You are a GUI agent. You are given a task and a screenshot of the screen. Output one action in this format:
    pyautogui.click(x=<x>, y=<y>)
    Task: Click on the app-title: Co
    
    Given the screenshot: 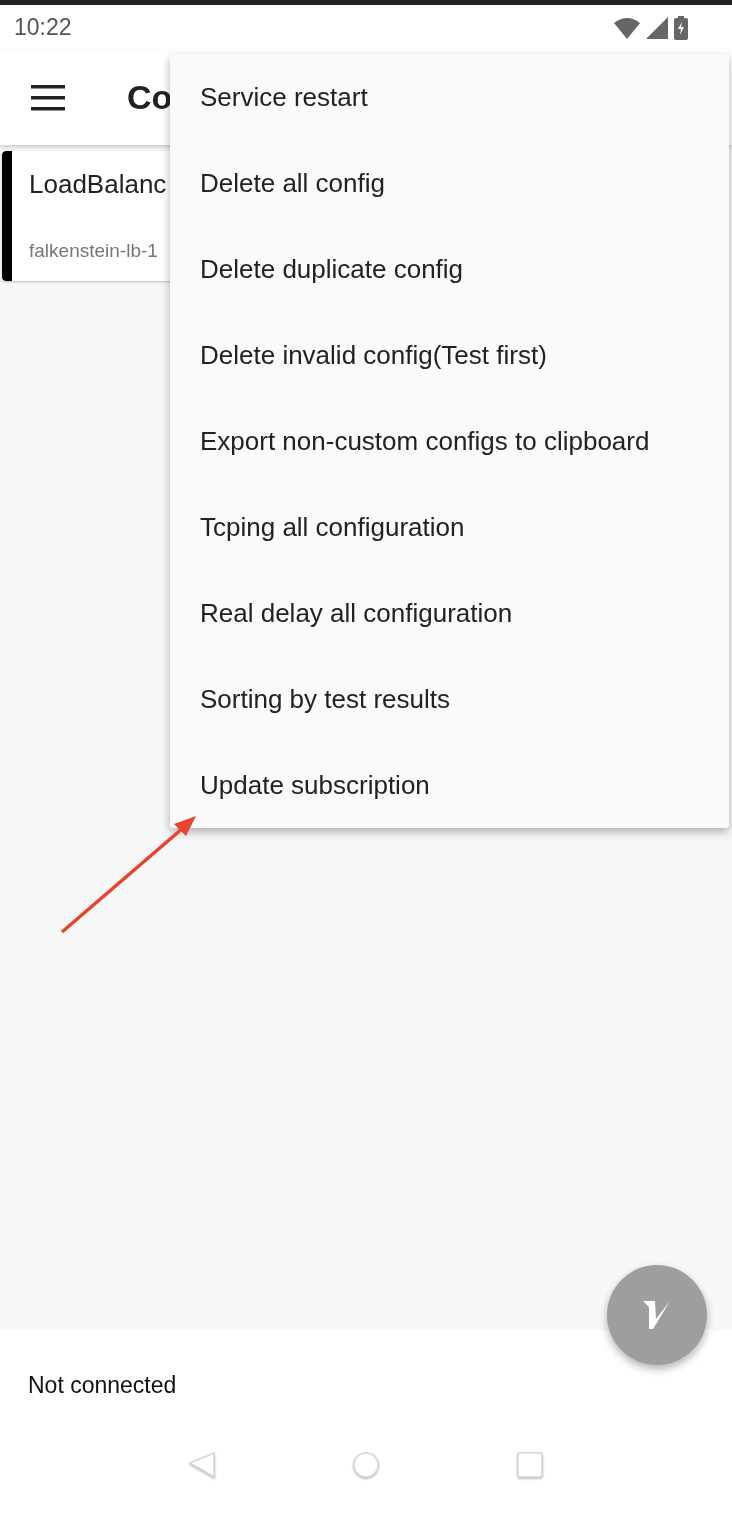 What is the action you would take?
    pyautogui.click(x=150, y=97)
    